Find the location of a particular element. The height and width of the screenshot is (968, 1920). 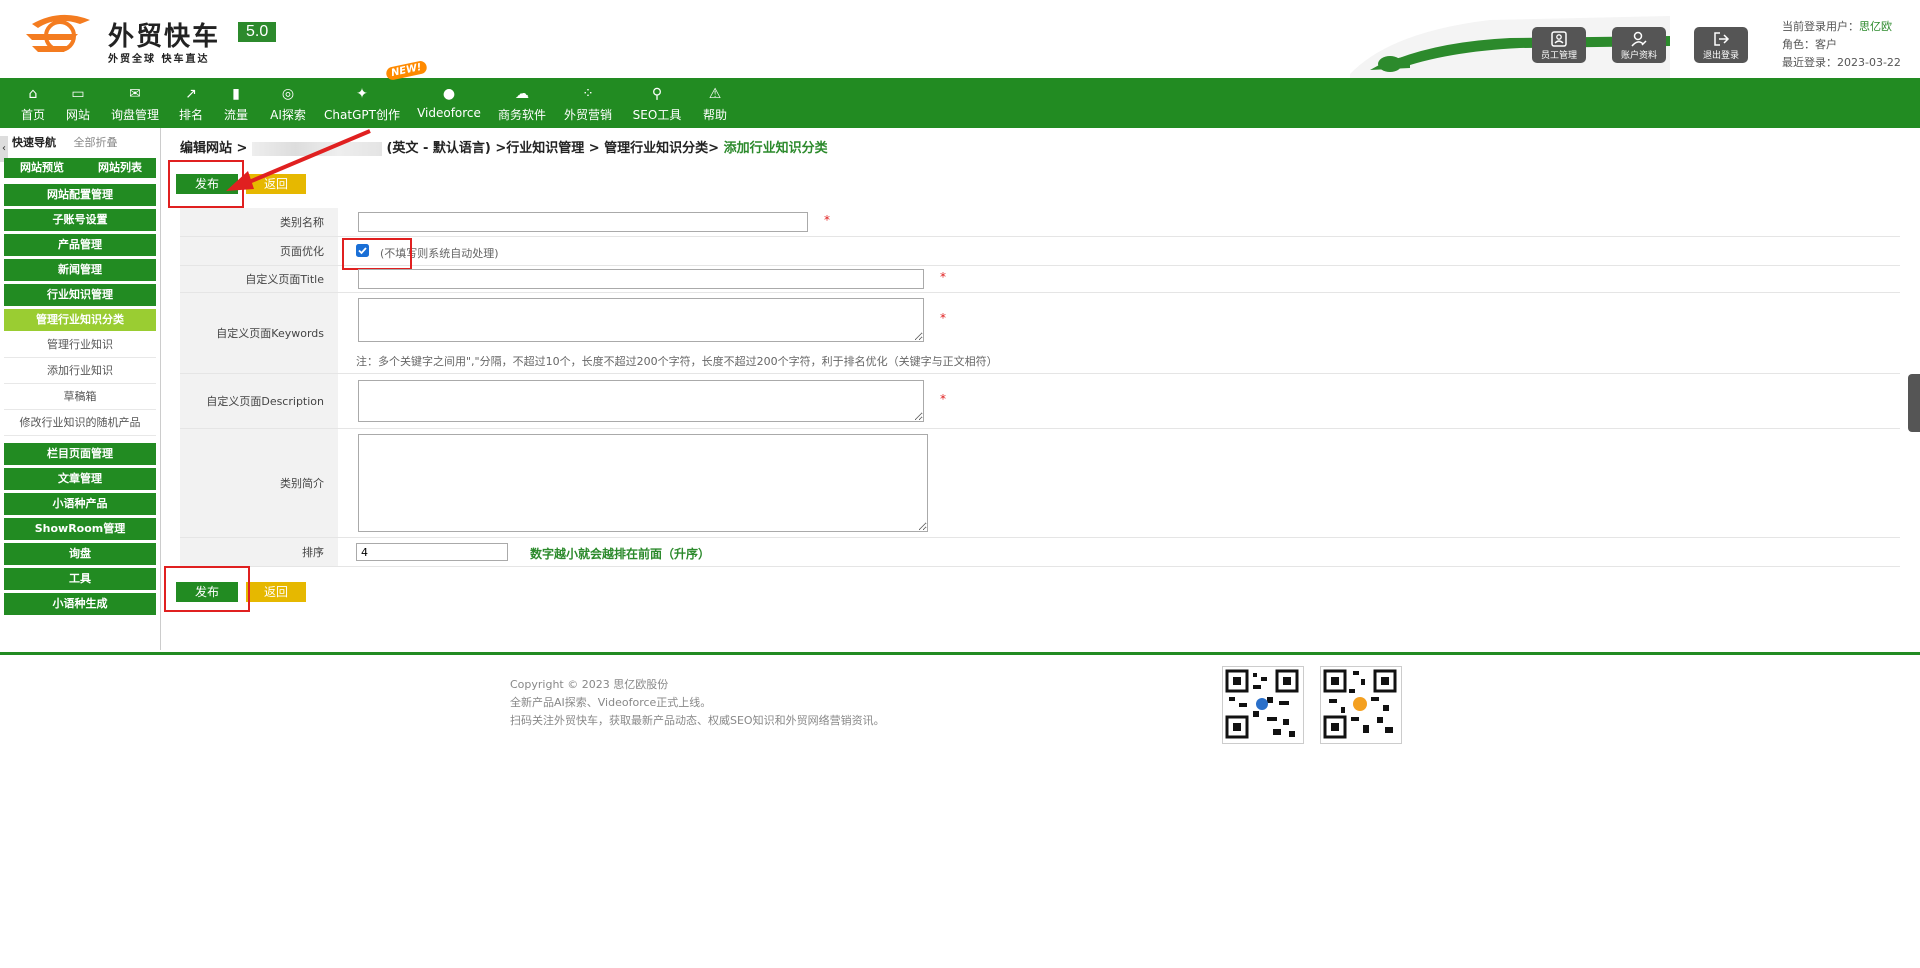

sidebar-item-minor-lang-products: 小语种产品 is located at coordinates (80, 504).